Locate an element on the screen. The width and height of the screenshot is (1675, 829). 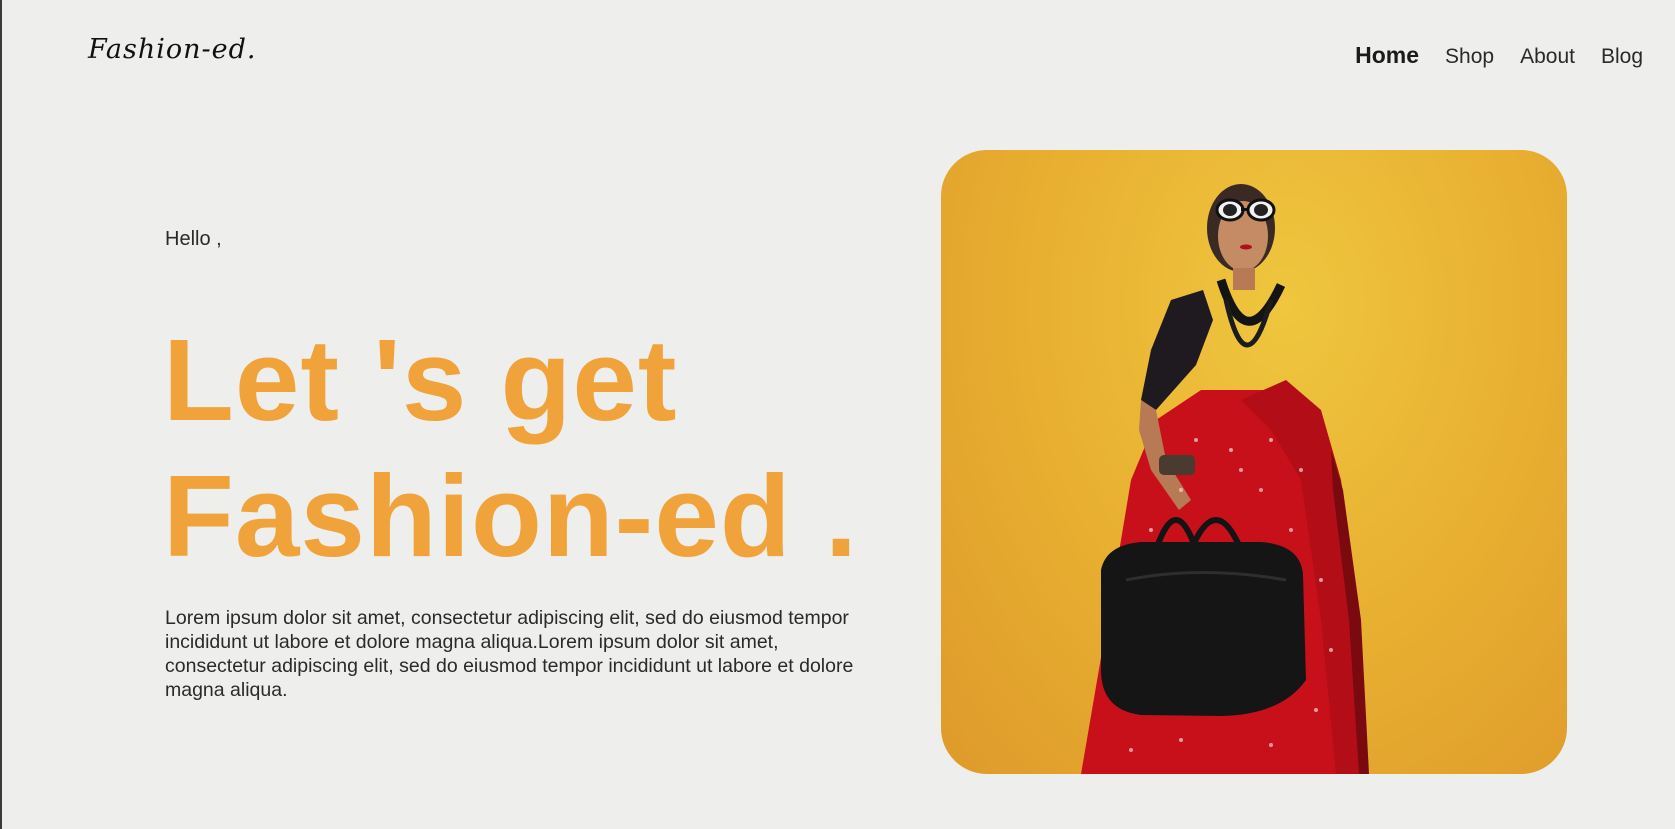
main-nav: Home Shop About Blog is located at coordinates (1499, 55).